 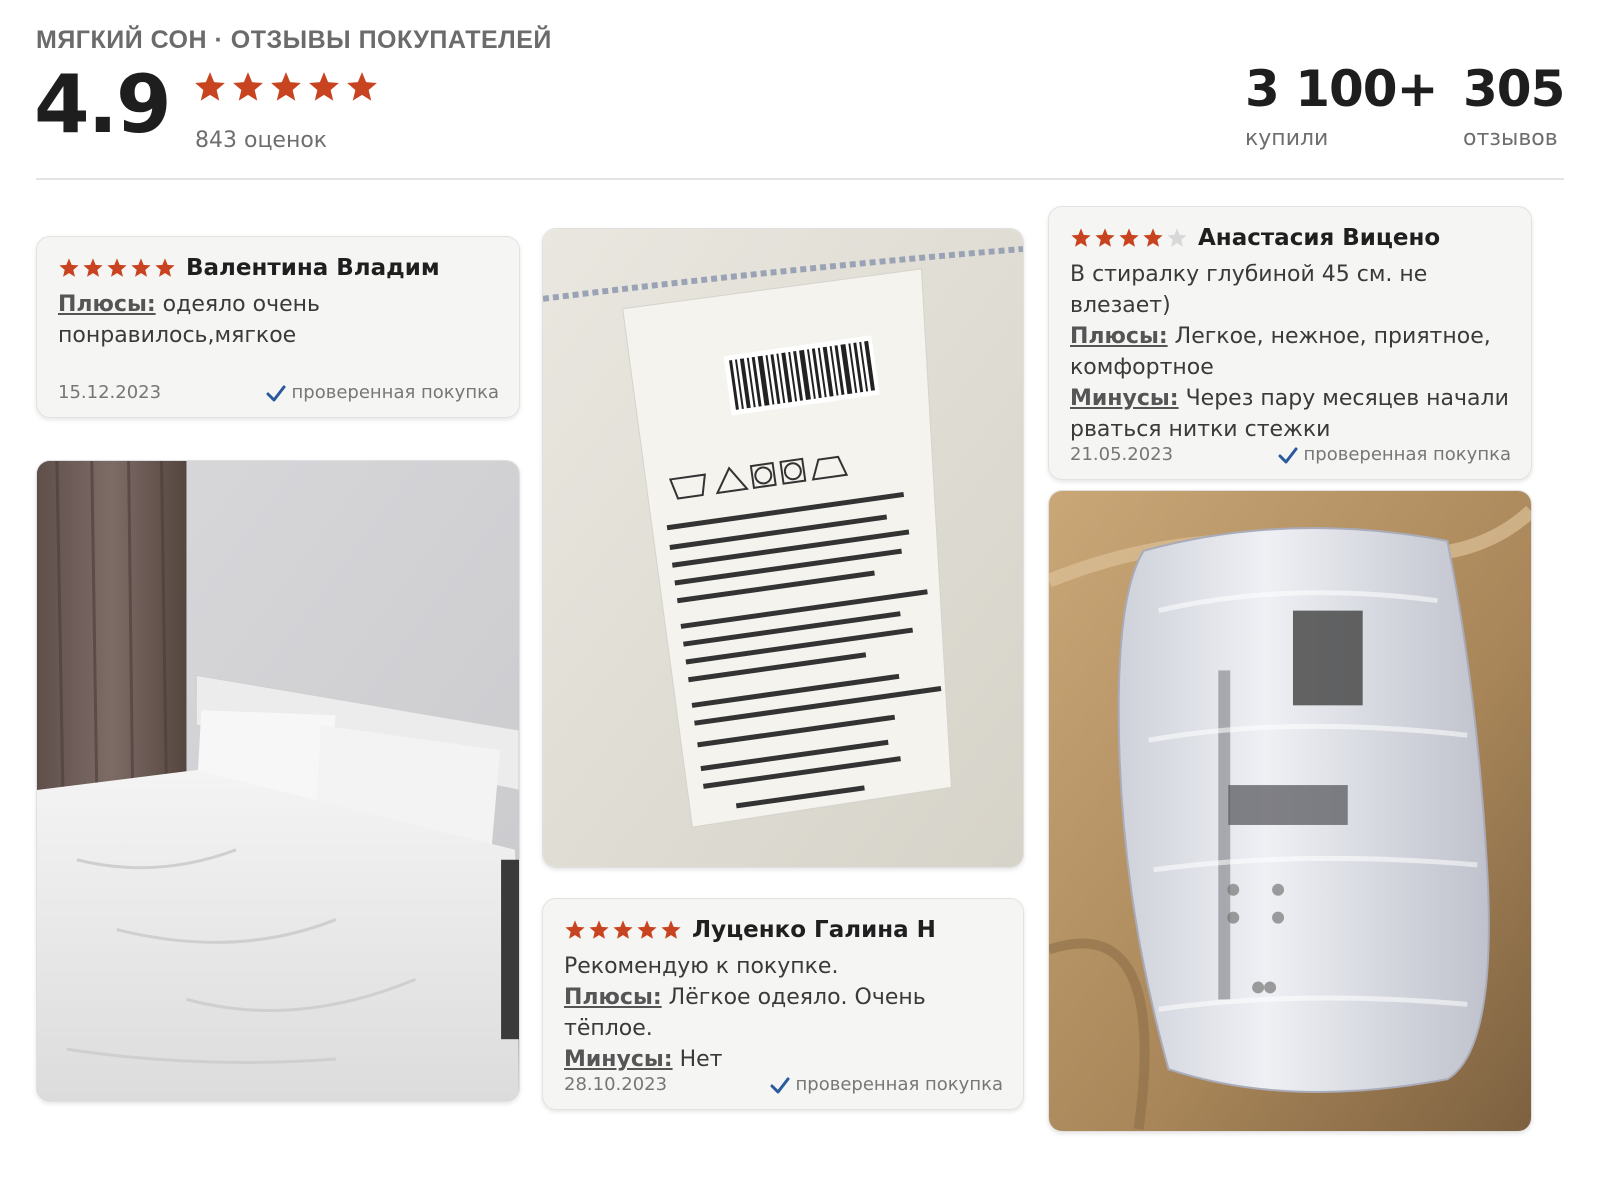 I want to click on cons-text: Нет, so click(x=701, y=1059).